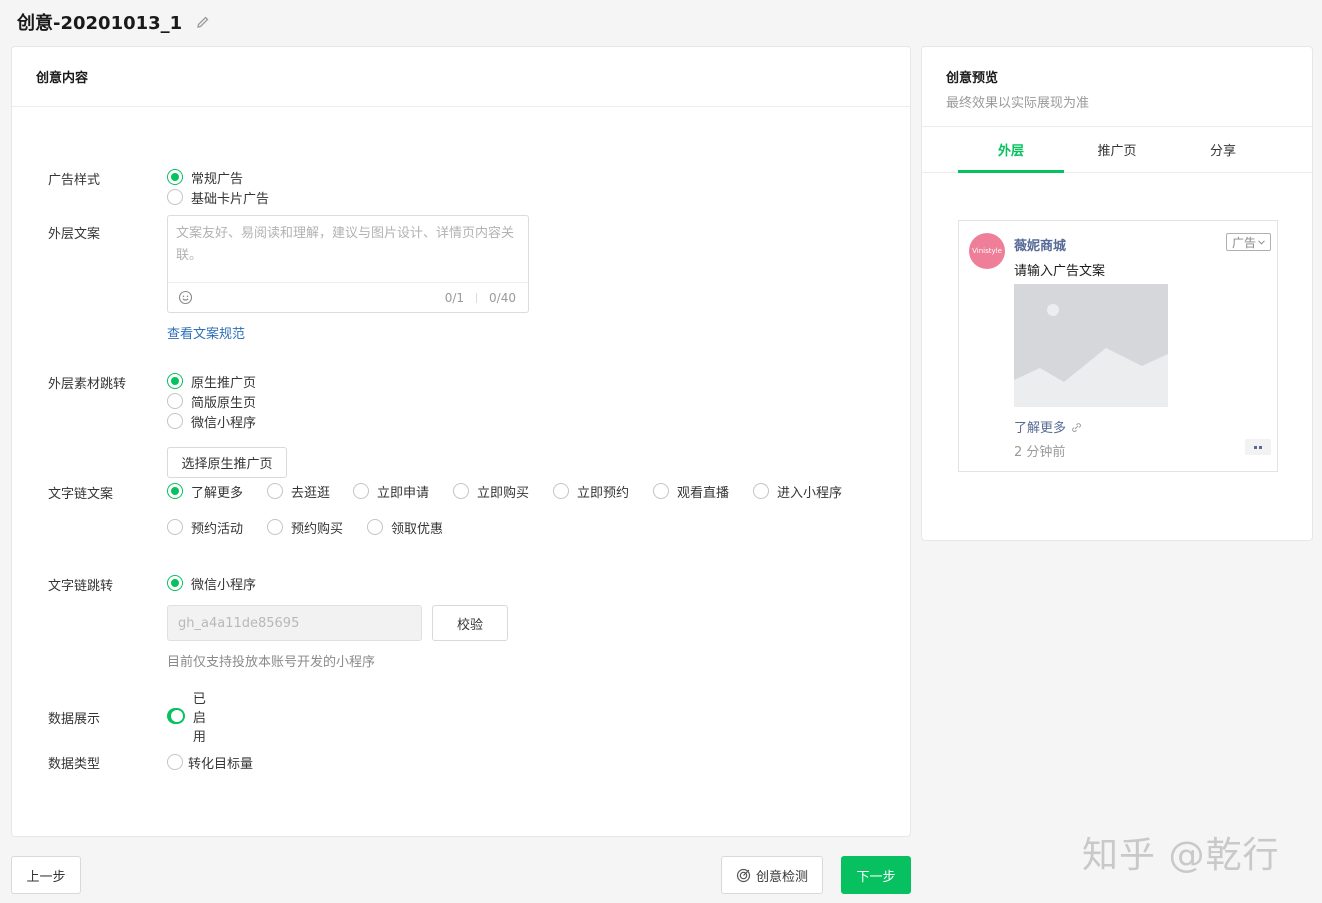 The image size is (1322, 903). I want to click on radio-get-coupon: 领取优惠, so click(417, 527).